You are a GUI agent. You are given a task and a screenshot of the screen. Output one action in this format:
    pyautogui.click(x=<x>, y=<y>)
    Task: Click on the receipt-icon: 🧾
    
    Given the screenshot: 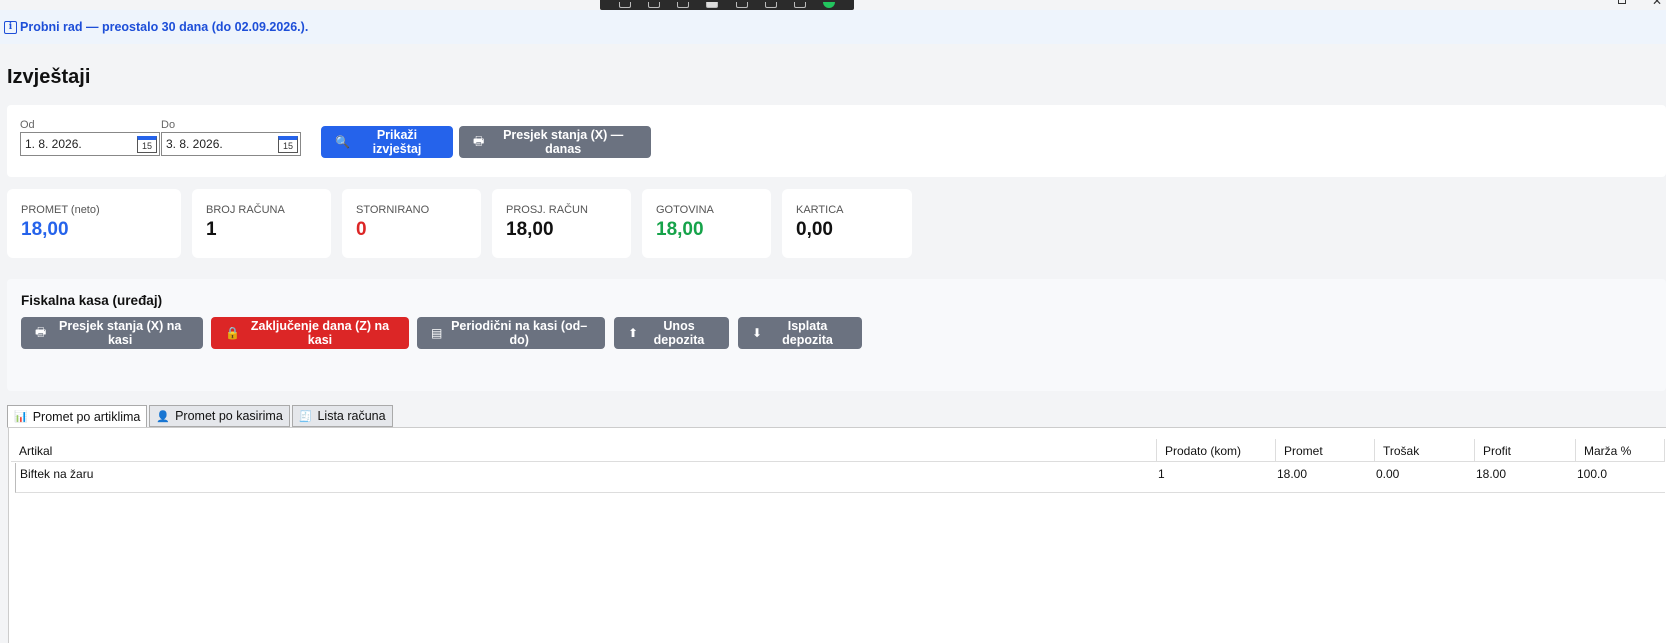 What is the action you would take?
    pyautogui.click(x=305, y=416)
    